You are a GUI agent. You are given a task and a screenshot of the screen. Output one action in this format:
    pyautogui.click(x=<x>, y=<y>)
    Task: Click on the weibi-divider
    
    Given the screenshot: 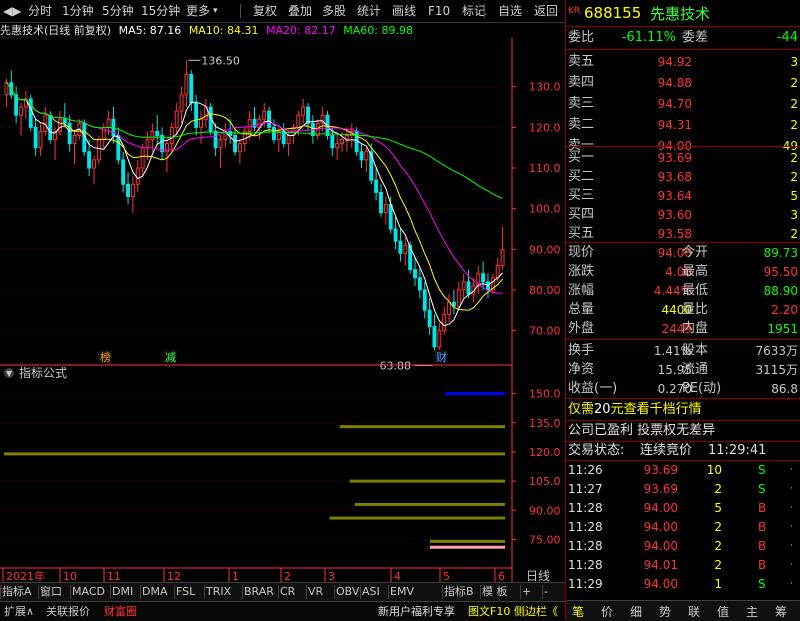 What is the action you would take?
    pyautogui.click(x=683, y=49)
    